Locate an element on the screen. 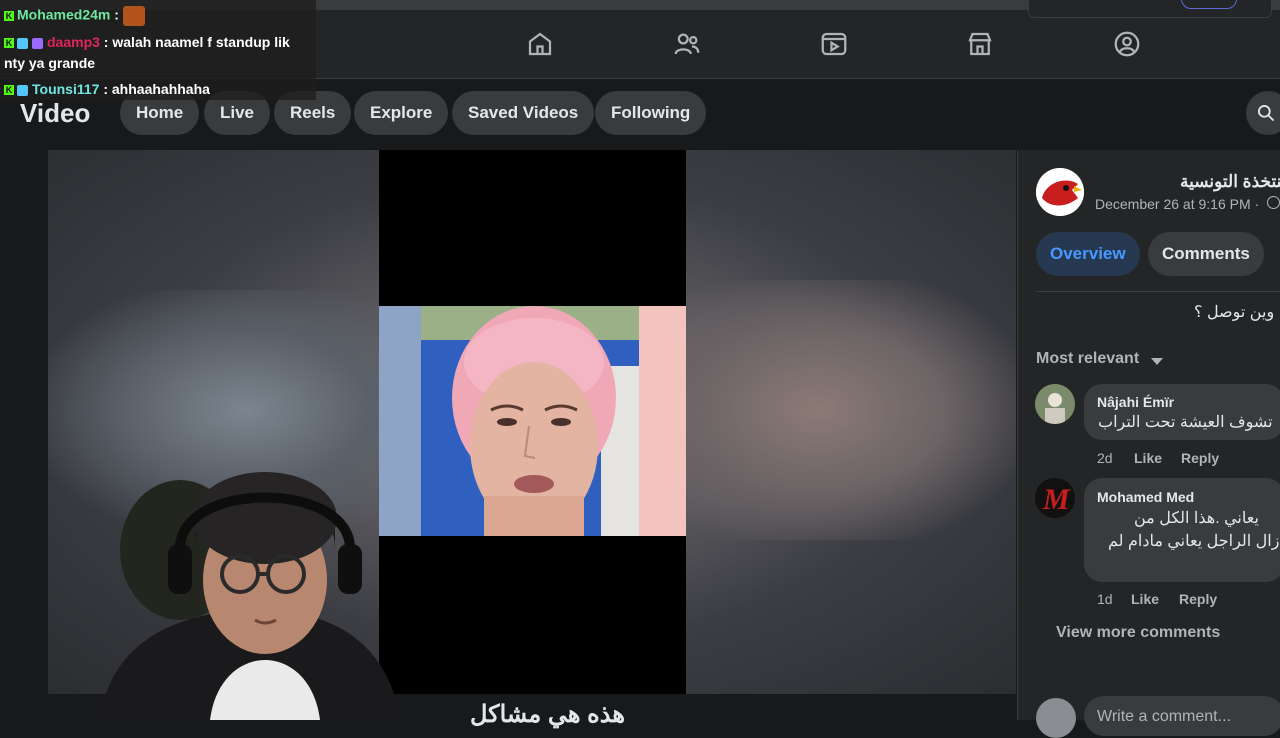 The height and width of the screenshot is (738, 1280). chat-text: ahhaahahhaha is located at coordinates (160, 89).